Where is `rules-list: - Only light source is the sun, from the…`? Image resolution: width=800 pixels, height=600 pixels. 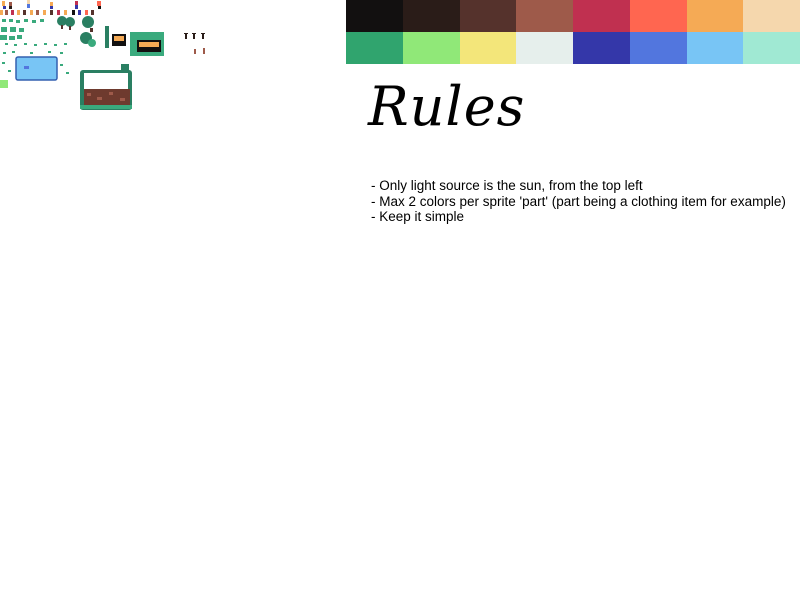
rules-list: - Only light source is the sun, from the… is located at coordinates (578, 201).